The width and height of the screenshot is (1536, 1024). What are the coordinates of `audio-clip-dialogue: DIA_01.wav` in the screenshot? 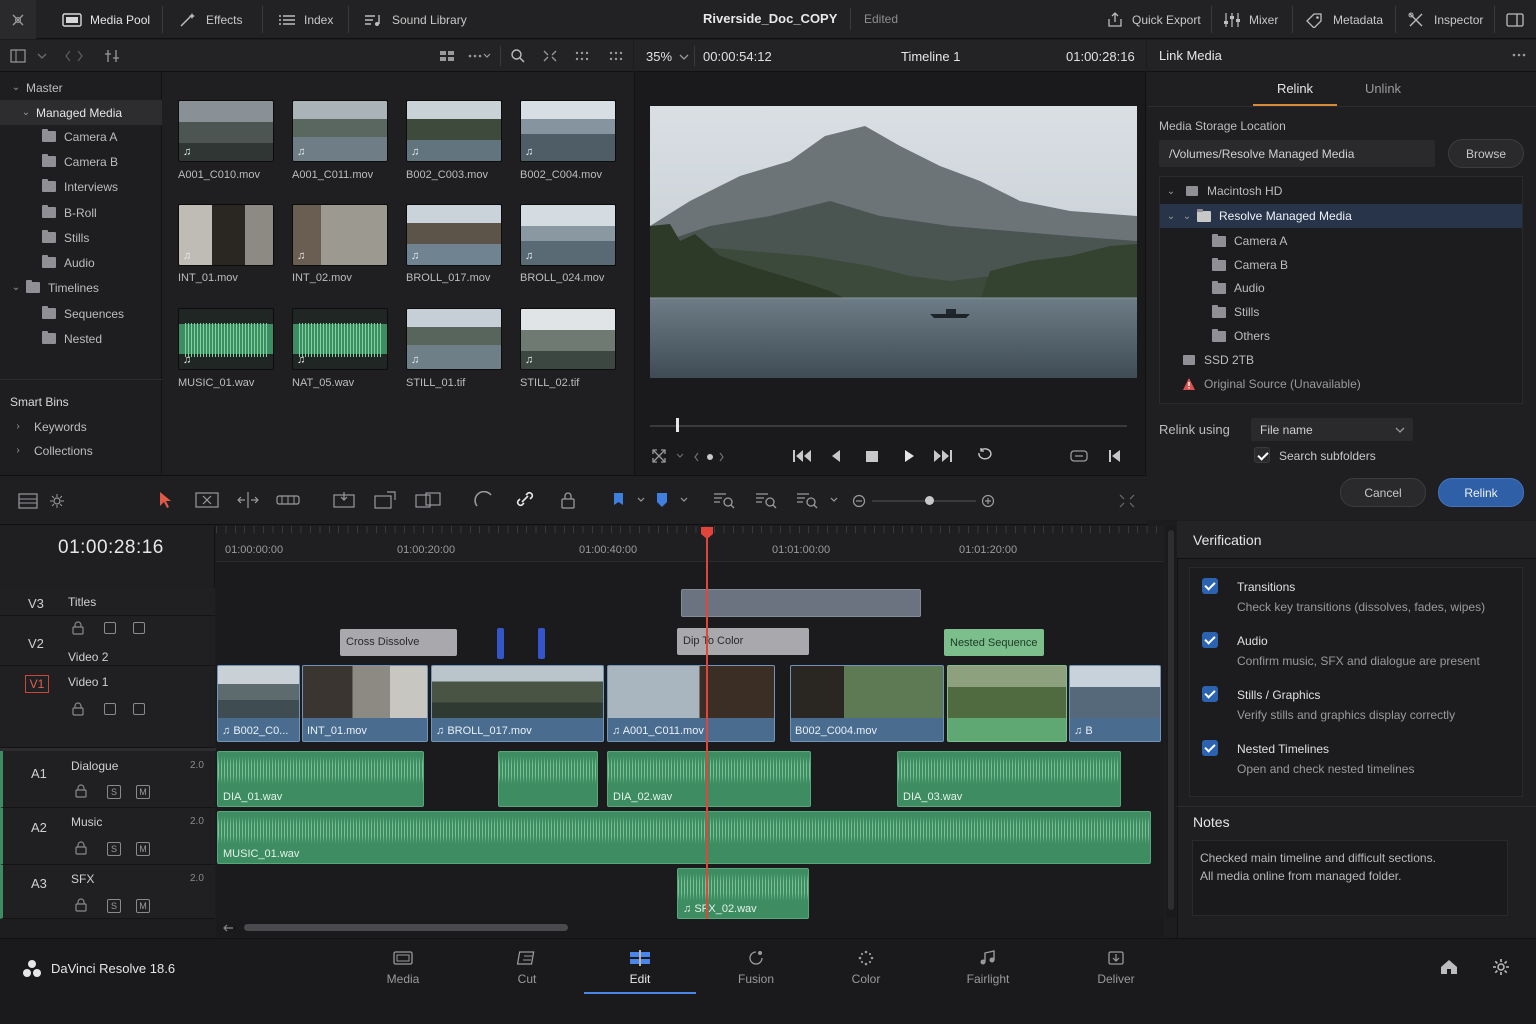 It's located at (320, 779).